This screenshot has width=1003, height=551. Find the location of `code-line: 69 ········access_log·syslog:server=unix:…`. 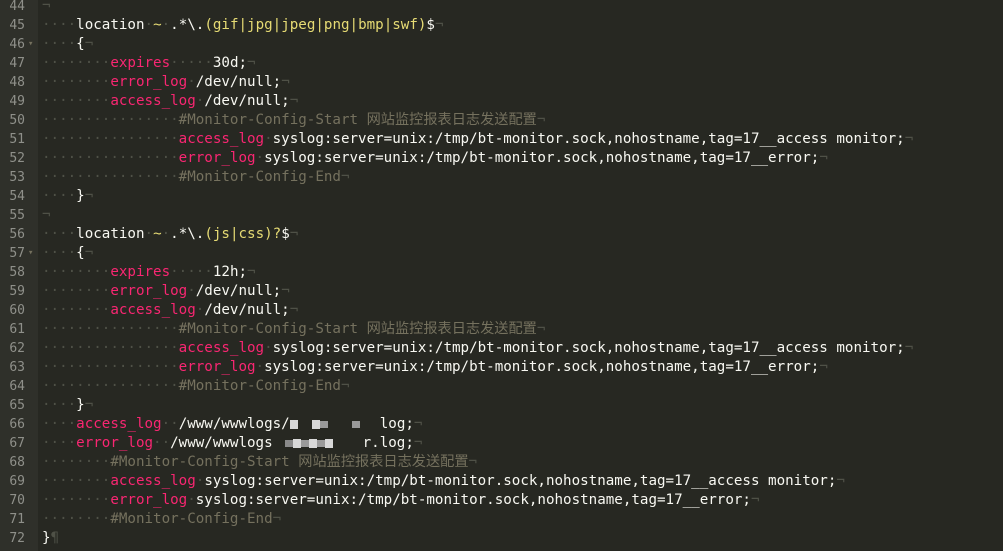

code-line: 69 ········access_log·syslog:server=unix:… is located at coordinates (501, 481).